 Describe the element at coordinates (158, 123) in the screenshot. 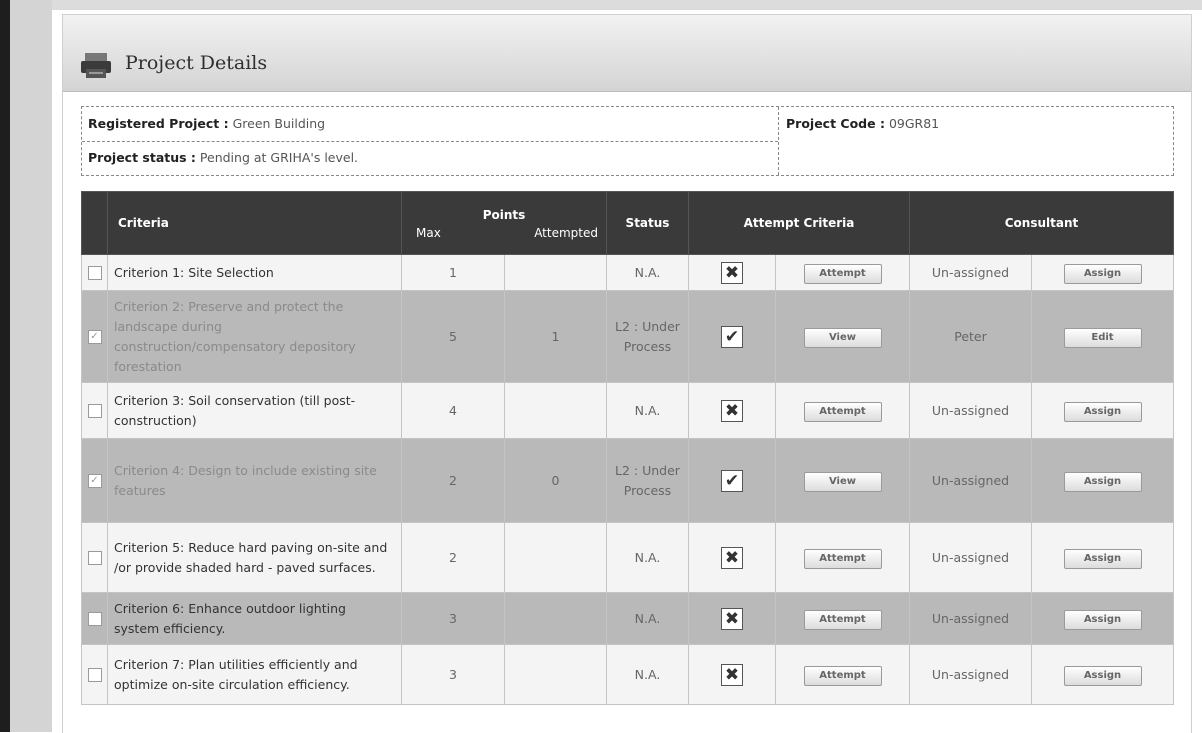

I see `registered-project-label: Registered Project :` at that location.